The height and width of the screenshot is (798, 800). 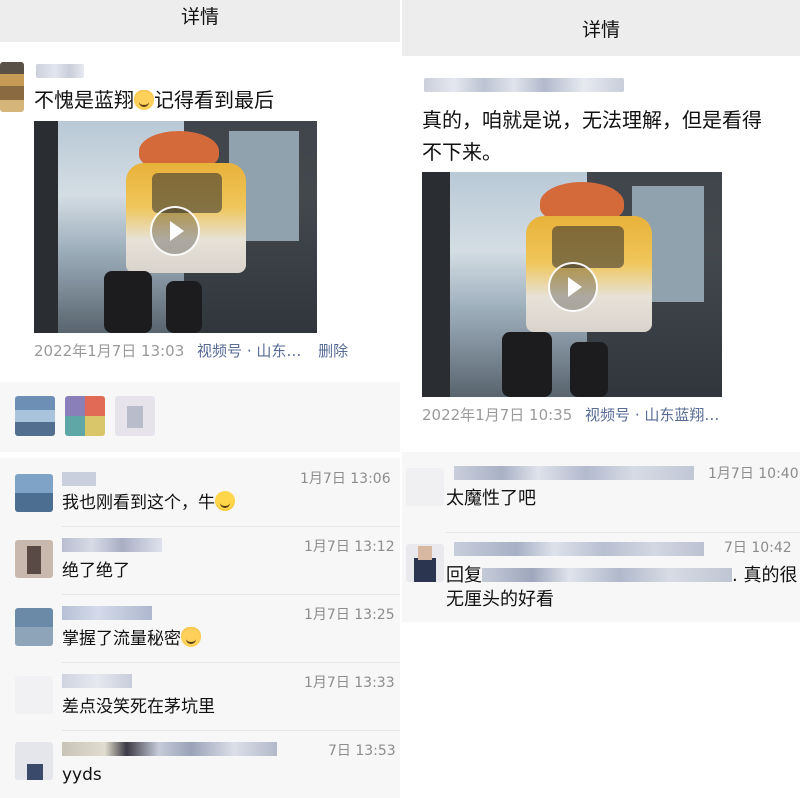 I want to click on likes-section, so click(x=200, y=417).